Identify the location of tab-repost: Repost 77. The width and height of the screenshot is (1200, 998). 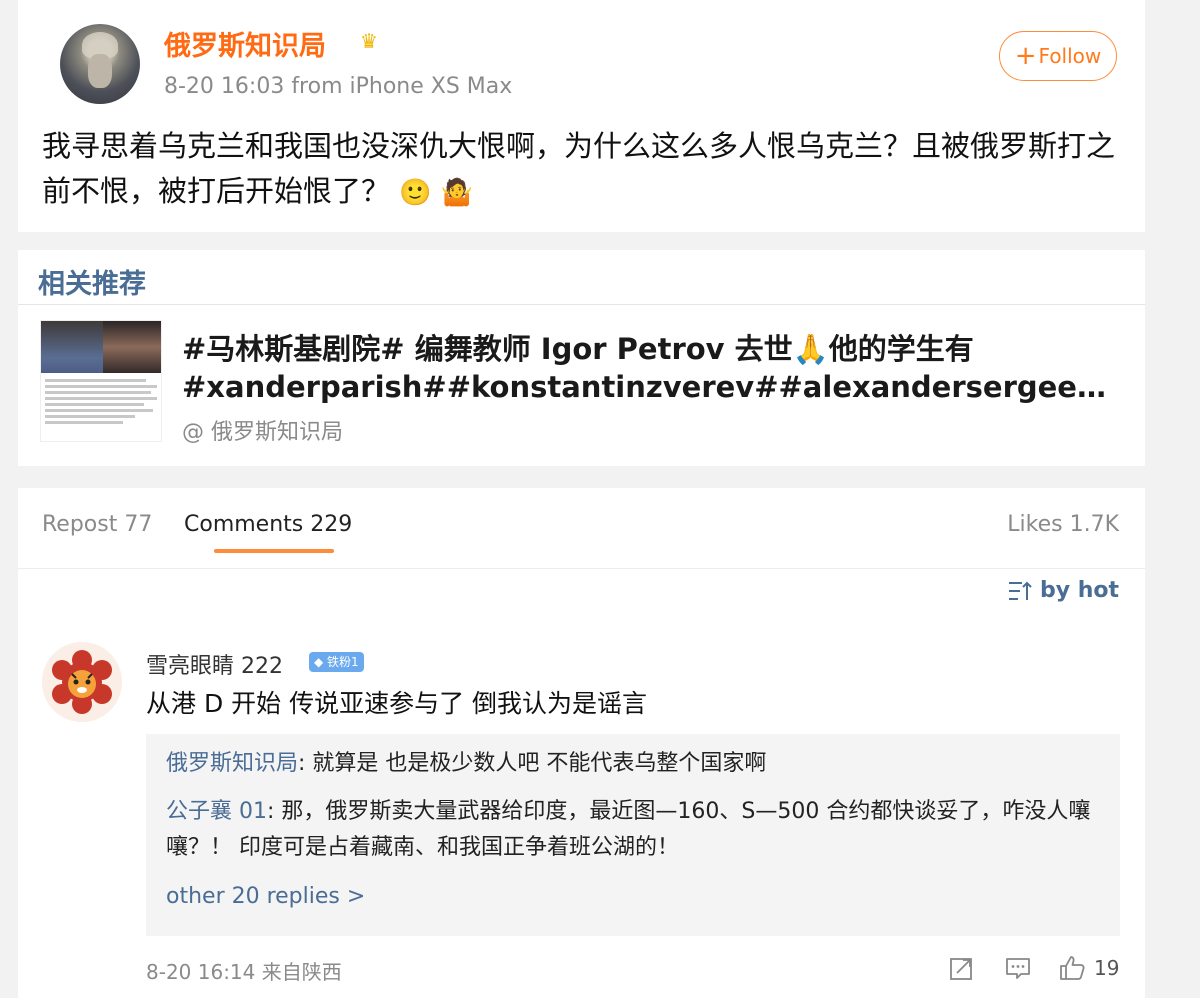
(97, 524).